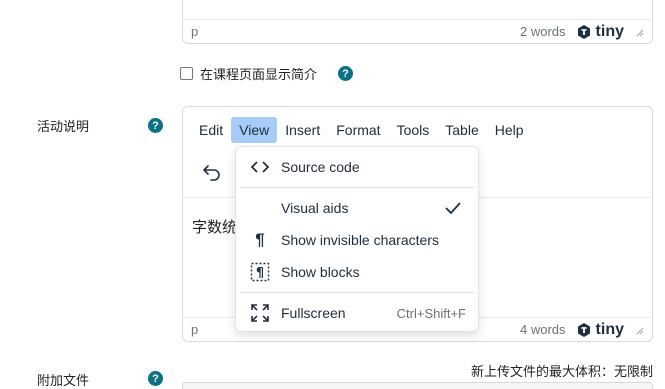 The height and width of the screenshot is (389, 665). What do you see at coordinates (413, 130) in the screenshot?
I see `menu-tools: Tools` at bounding box center [413, 130].